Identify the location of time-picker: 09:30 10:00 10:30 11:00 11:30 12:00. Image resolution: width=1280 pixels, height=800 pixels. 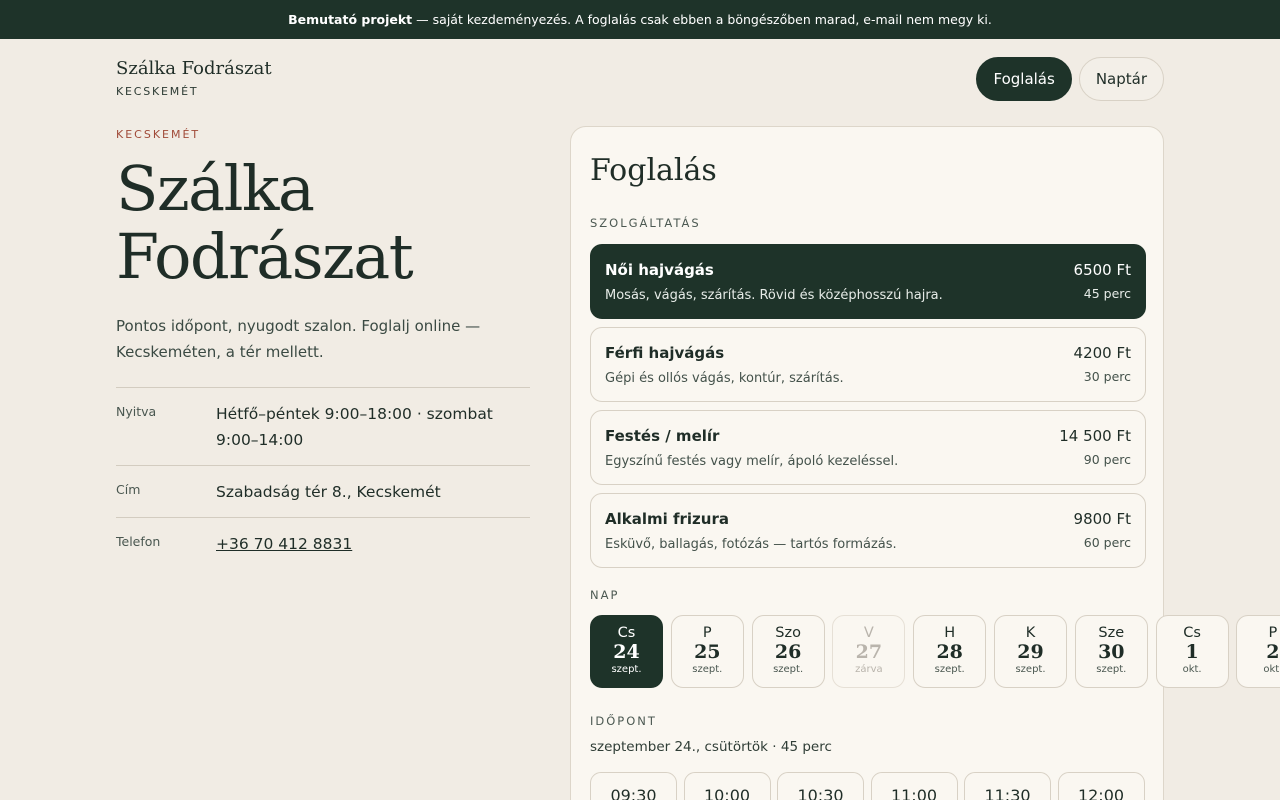
(870, 786).